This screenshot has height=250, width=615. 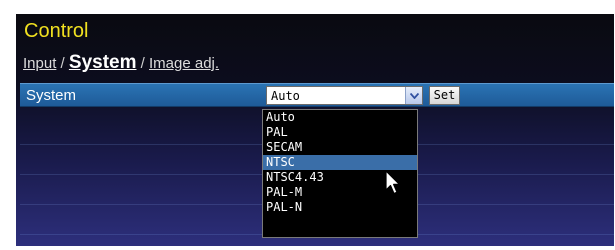 What do you see at coordinates (184, 63) in the screenshot?
I see `breadcrumb-image-adj-link: Image adj.` at bounding box center [184, 63].